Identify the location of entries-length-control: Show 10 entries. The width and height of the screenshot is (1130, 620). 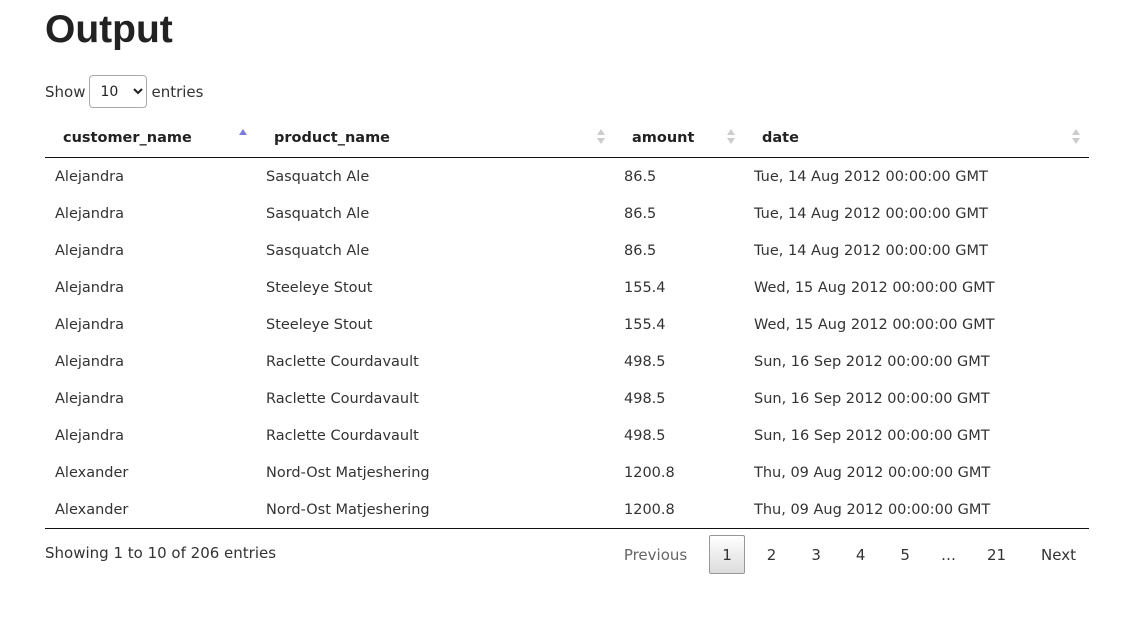
(124, 91).